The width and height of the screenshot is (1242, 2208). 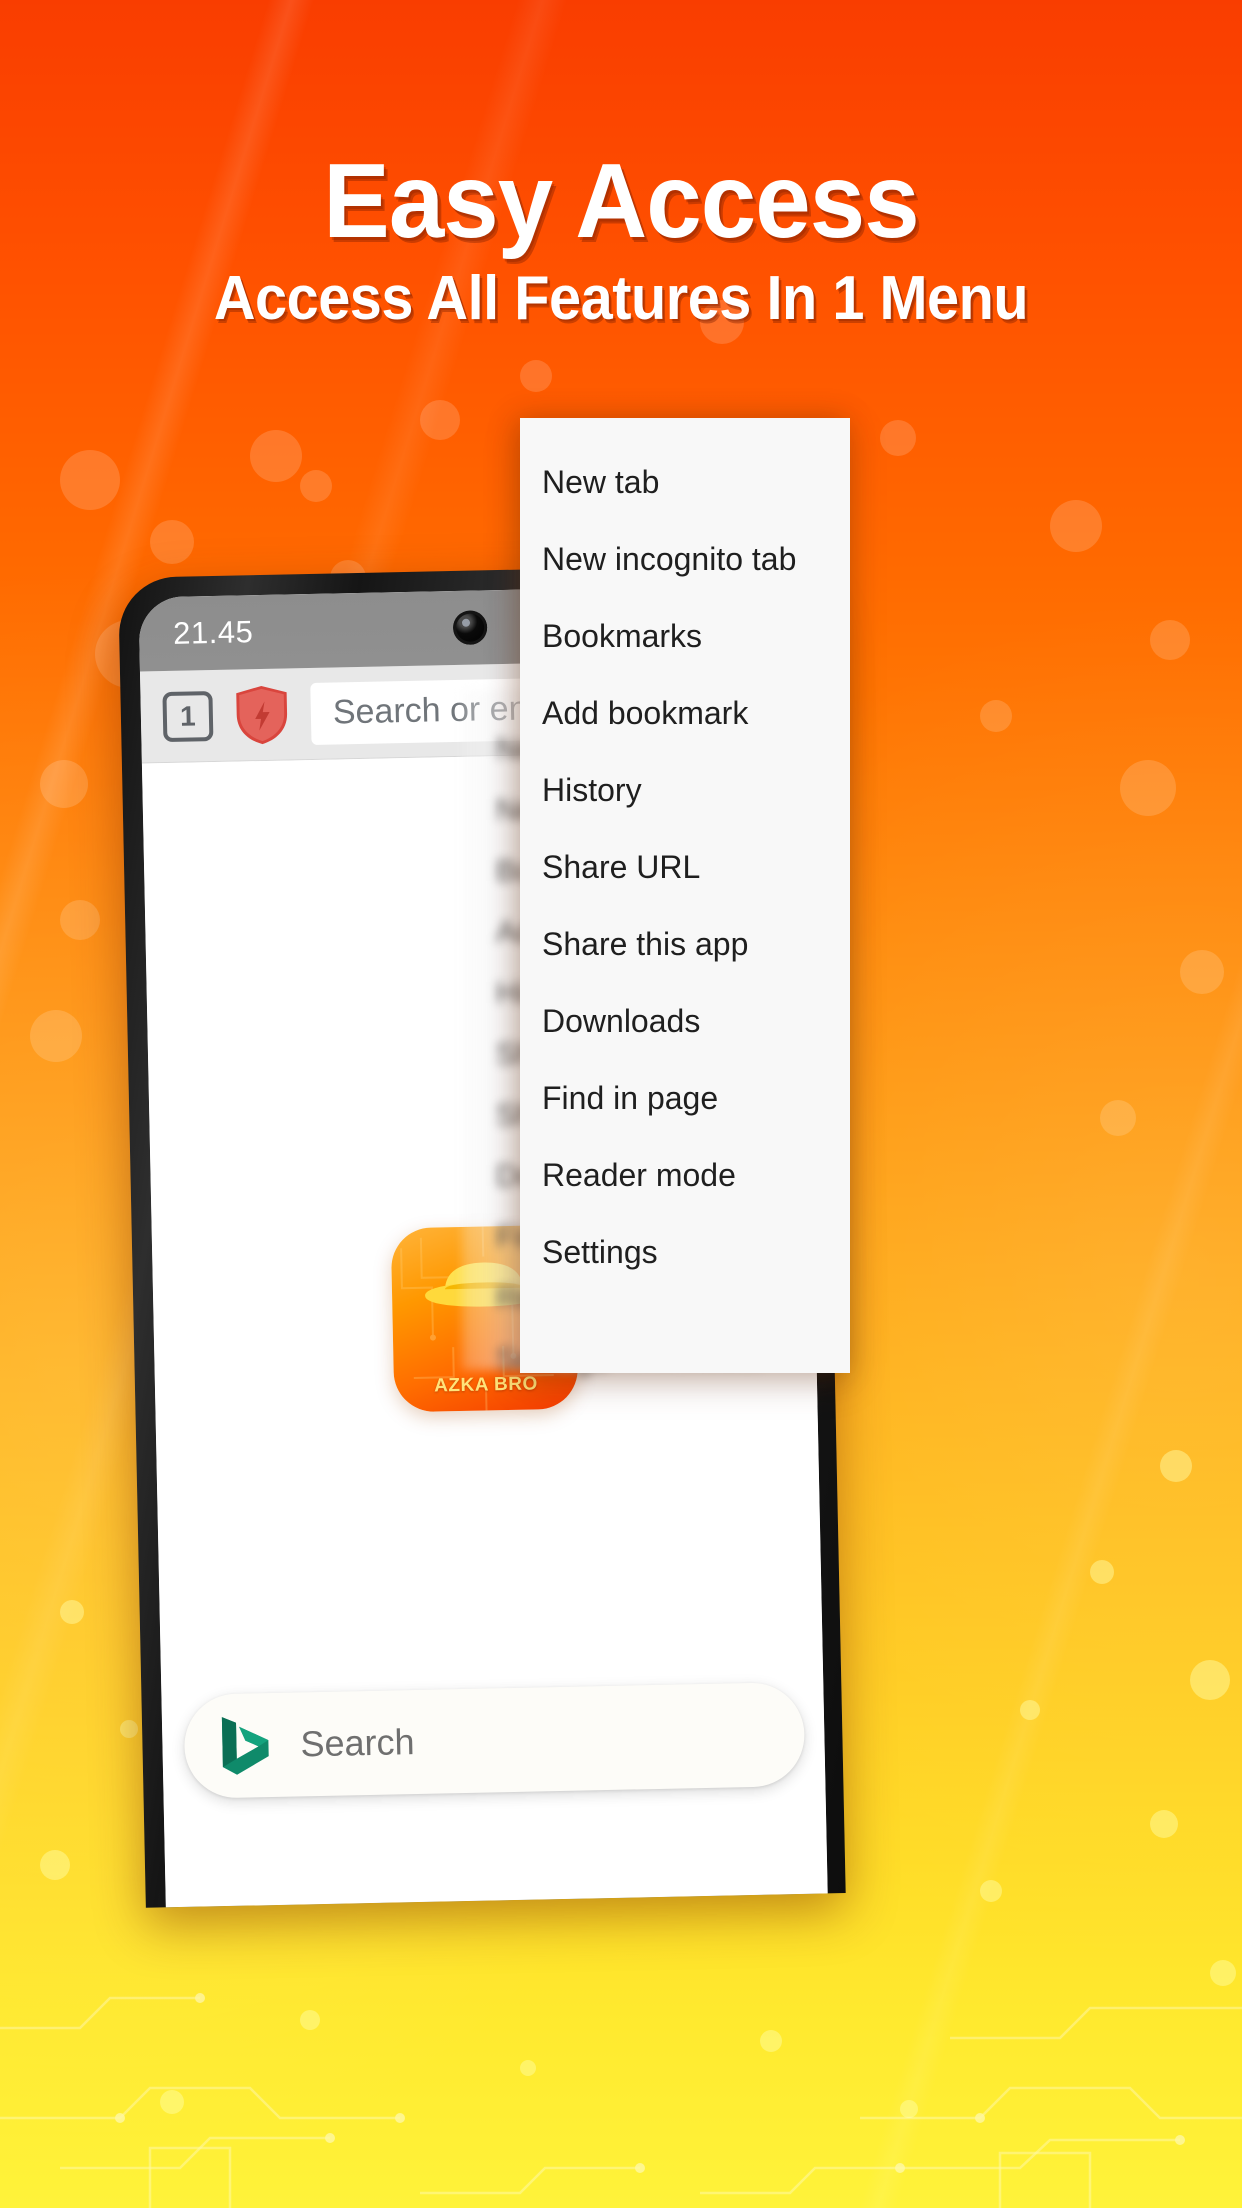 What do you see at coordinates (470, 627) in the screenshot?
I see `front-camera-punch-hole` at bounding box center [470, 627].